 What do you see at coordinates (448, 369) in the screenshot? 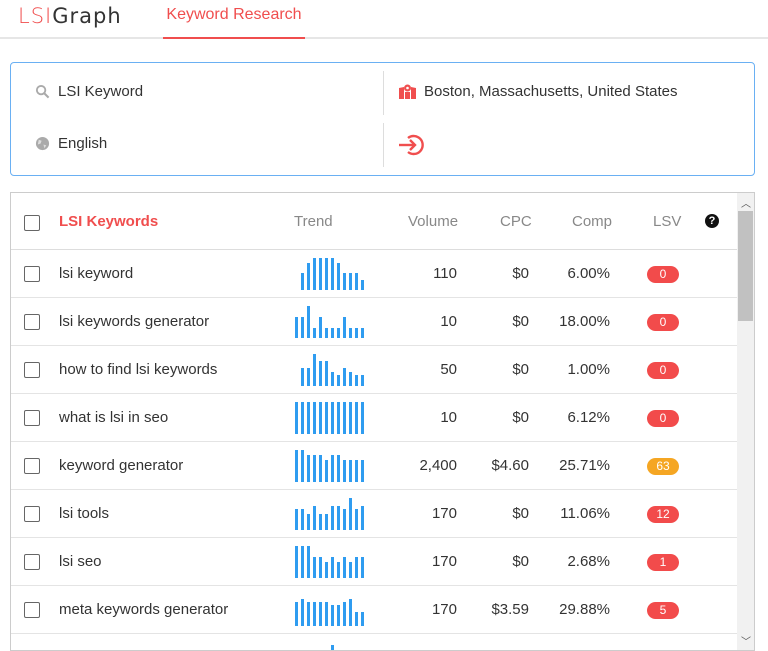
I see `volume-value: 50` at bounding box center [448, 369].